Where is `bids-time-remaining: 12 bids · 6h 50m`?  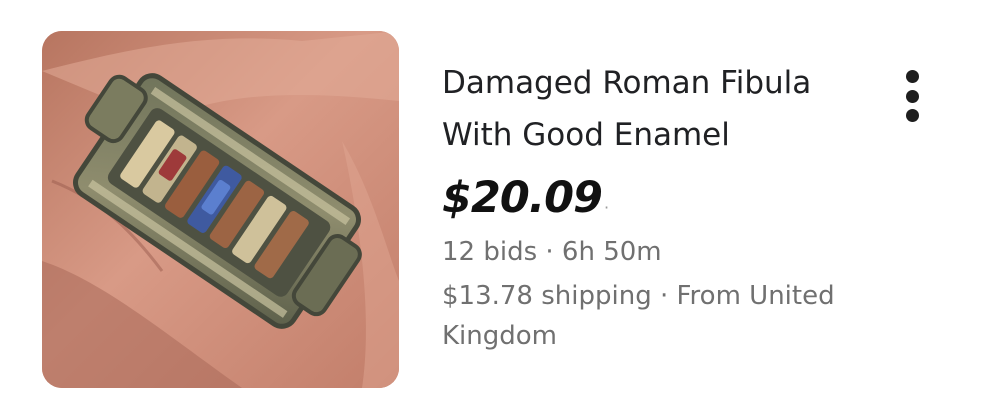
bids-time-remaining: 12 bids · 6h 50m is located at coordinates (552, 252).